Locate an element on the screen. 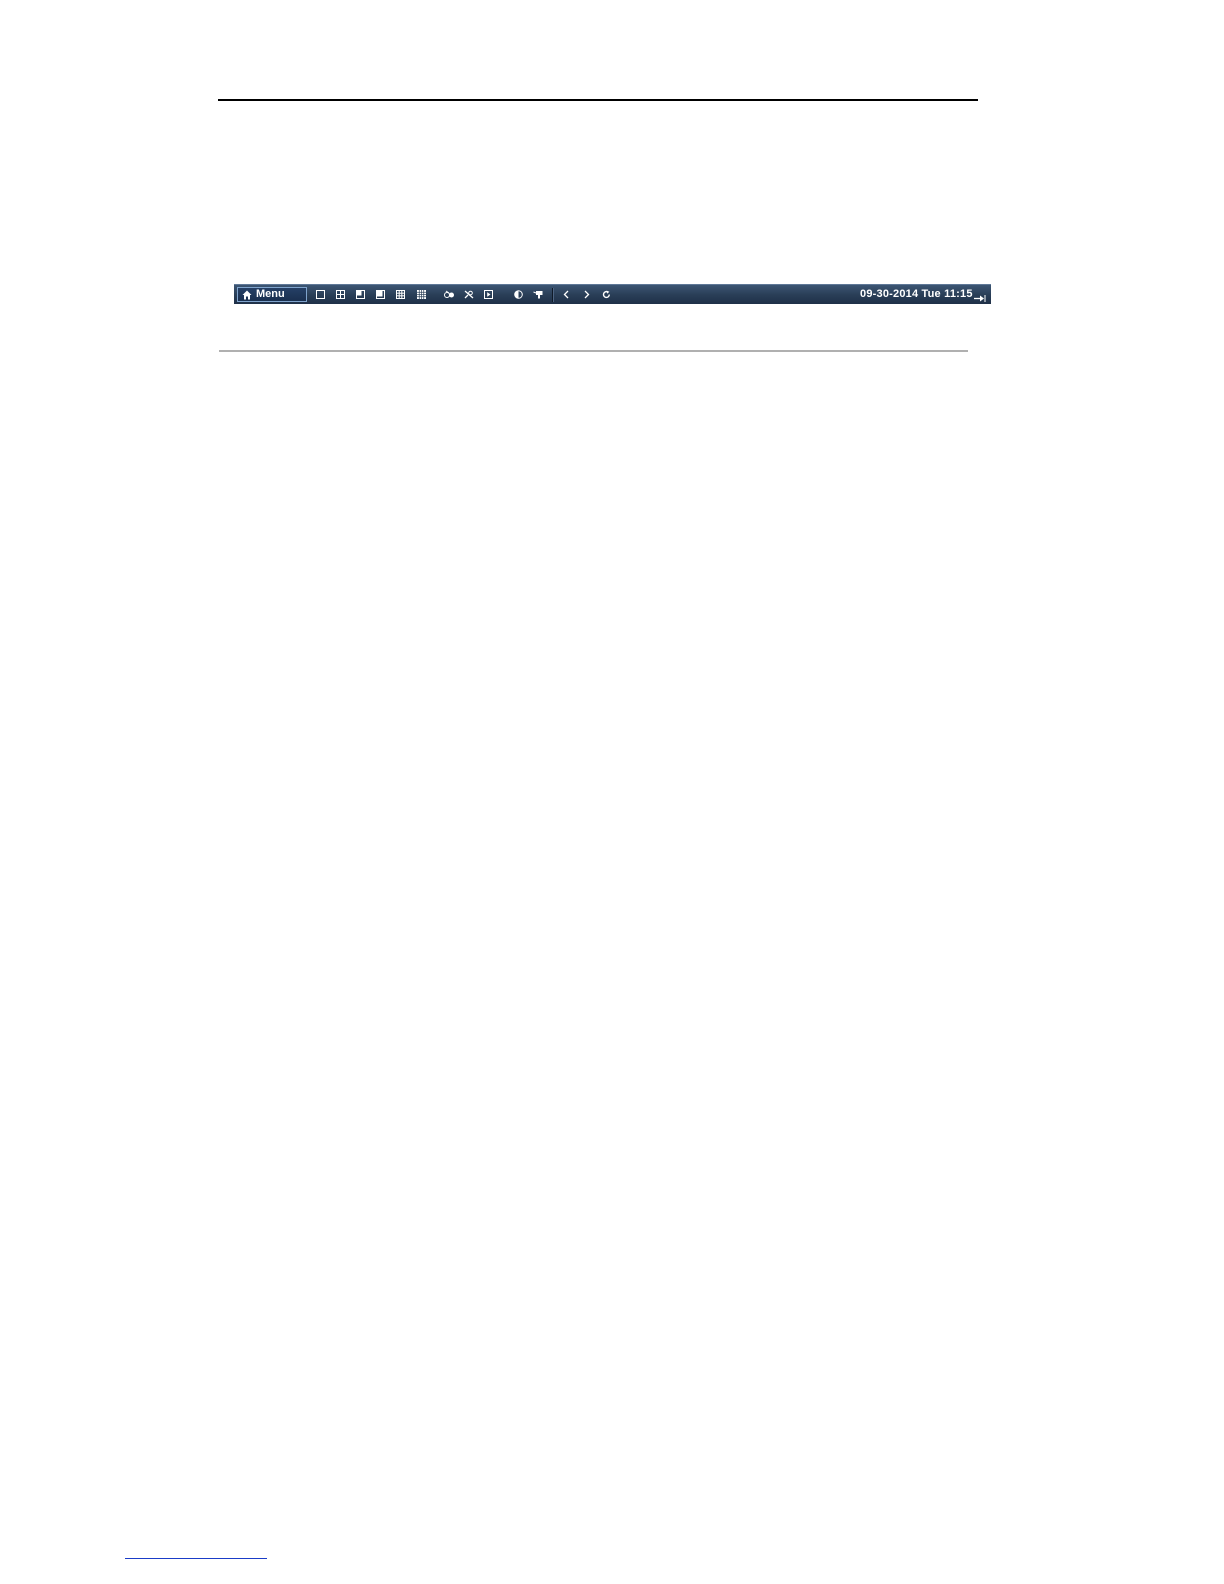  previous-screen-icon is located at coordinates (566, 294).